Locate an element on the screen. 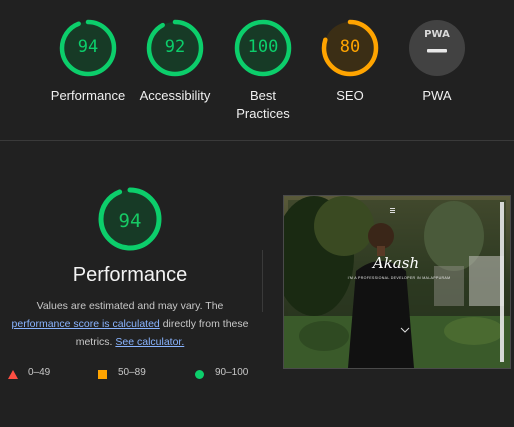 Image resolution: width=514 pixels, height=427 pixels. legend-range-pass: 90–100 is located at coordinates (232, 372).